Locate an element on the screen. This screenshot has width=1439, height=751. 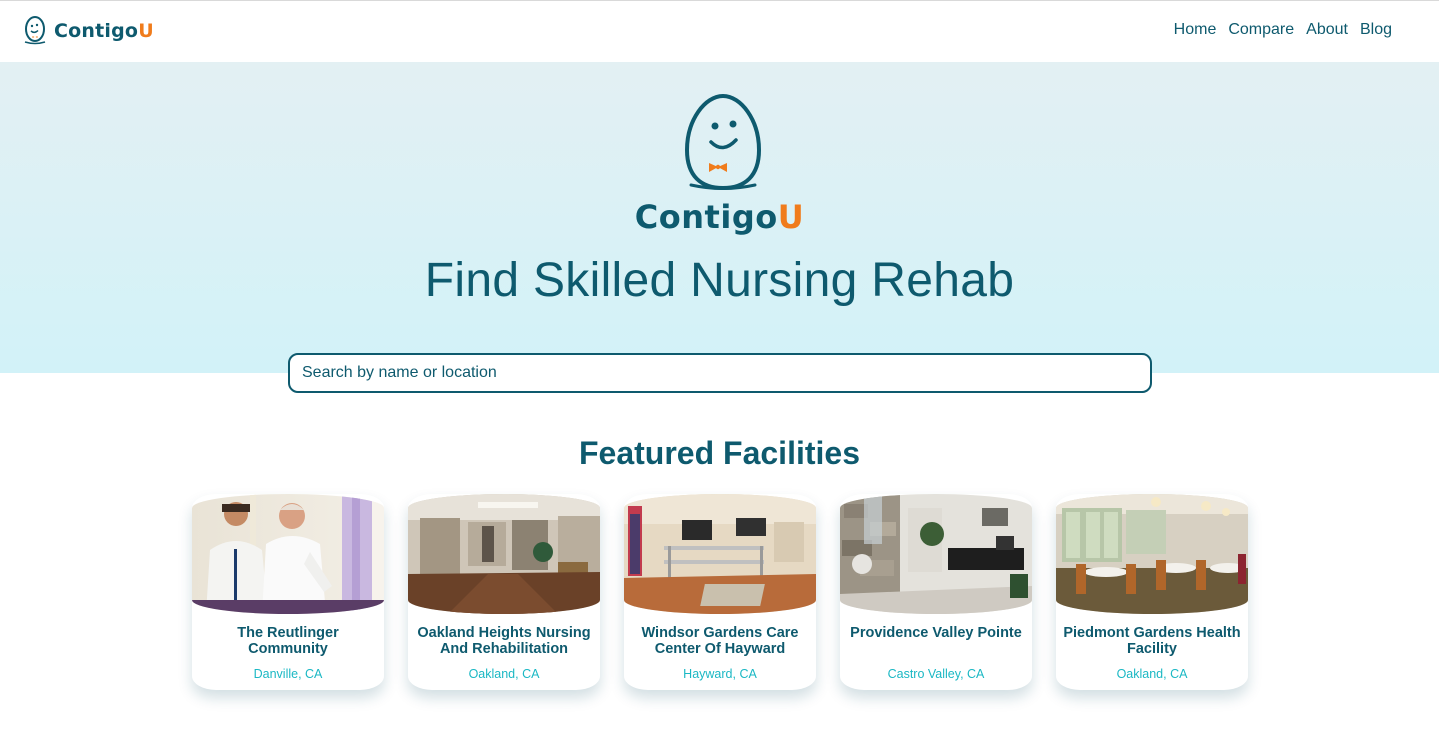
search-input is located at coordinates (720, 373).